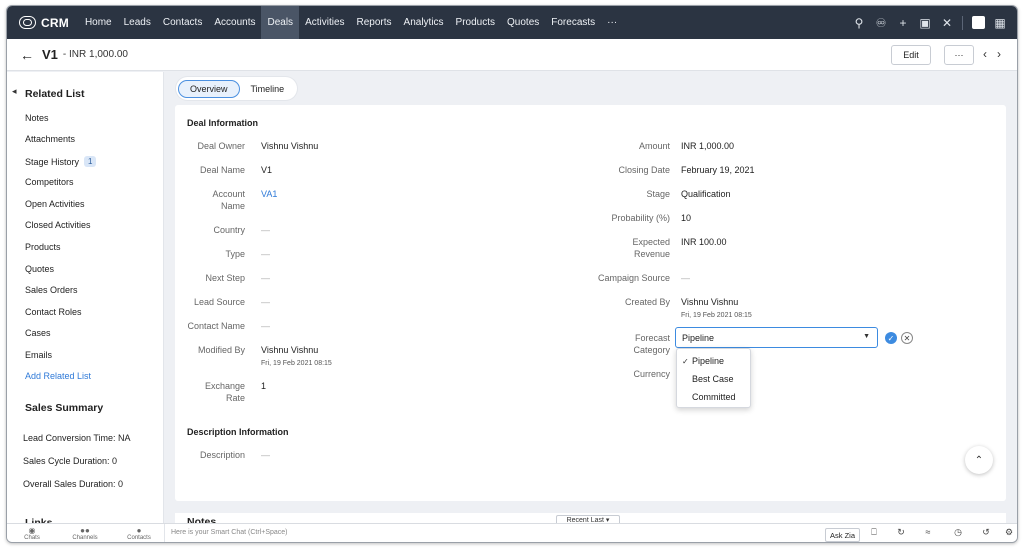 This screenshot has width=1024, height=548. I want to click on sidebar-item-sales-orders: Sales Orders, so click(51, 290).